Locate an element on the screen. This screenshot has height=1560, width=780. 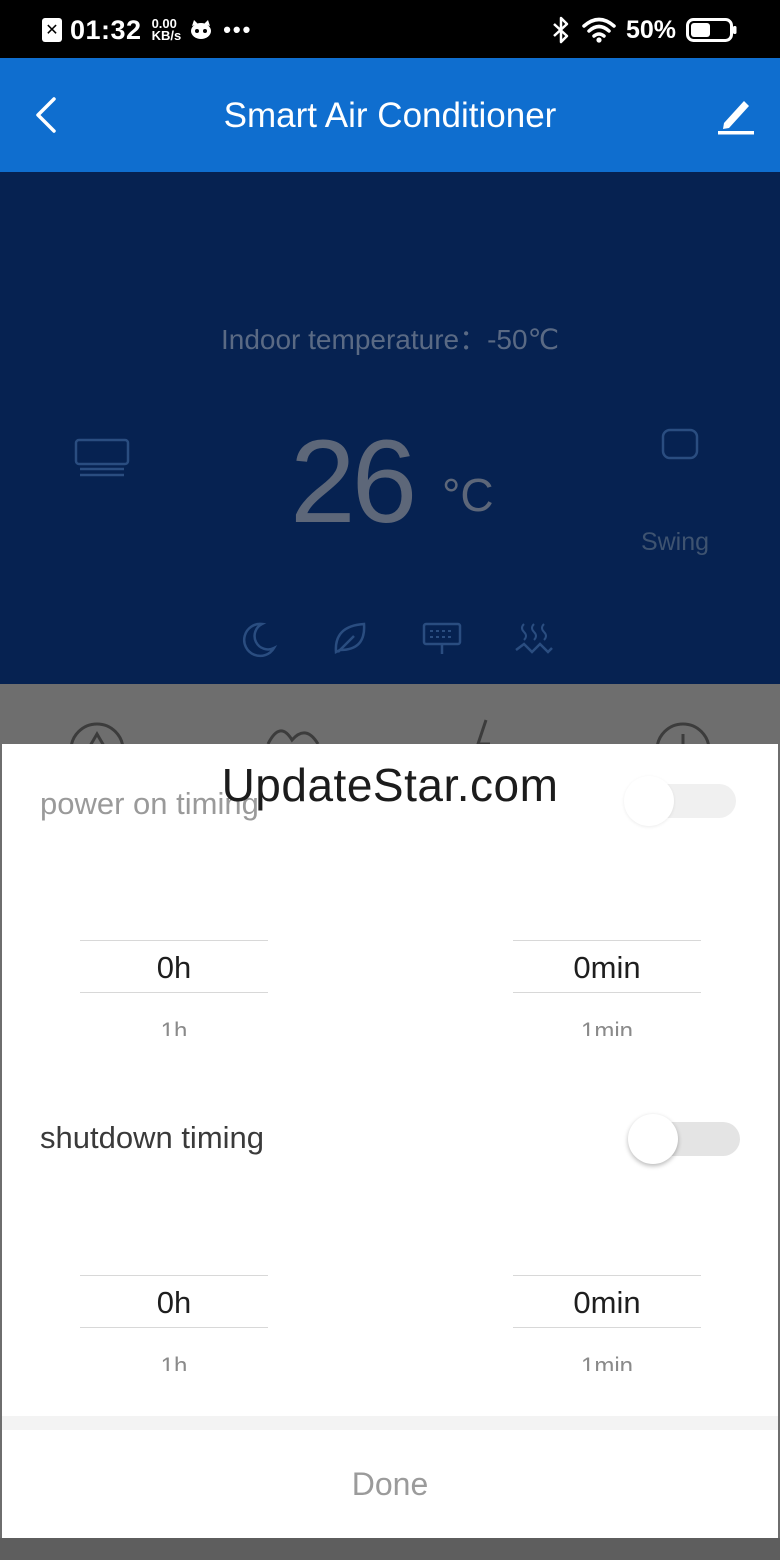
app-notification-icon is located at coordinates (201, 29).